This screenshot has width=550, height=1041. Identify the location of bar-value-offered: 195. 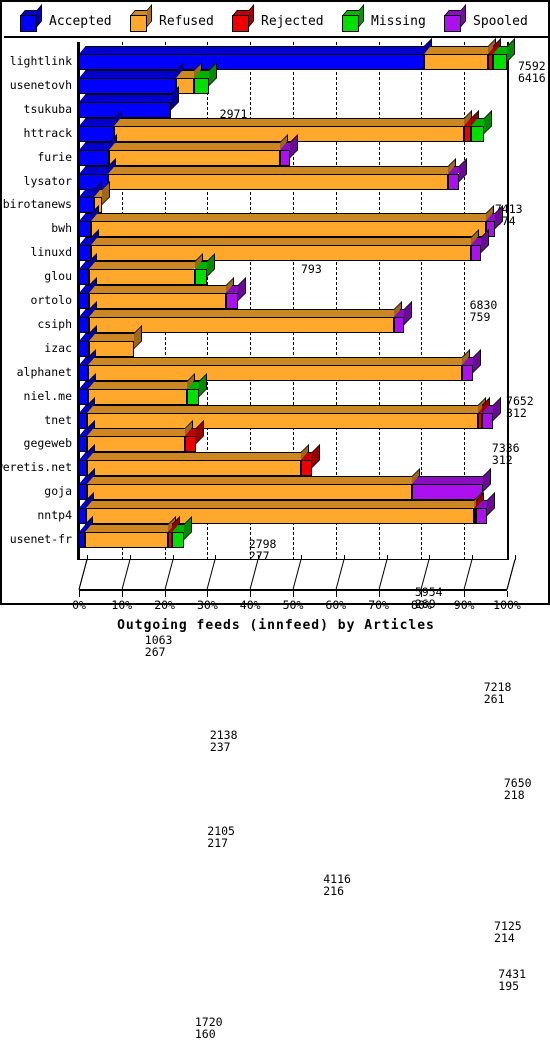
(509, 986).